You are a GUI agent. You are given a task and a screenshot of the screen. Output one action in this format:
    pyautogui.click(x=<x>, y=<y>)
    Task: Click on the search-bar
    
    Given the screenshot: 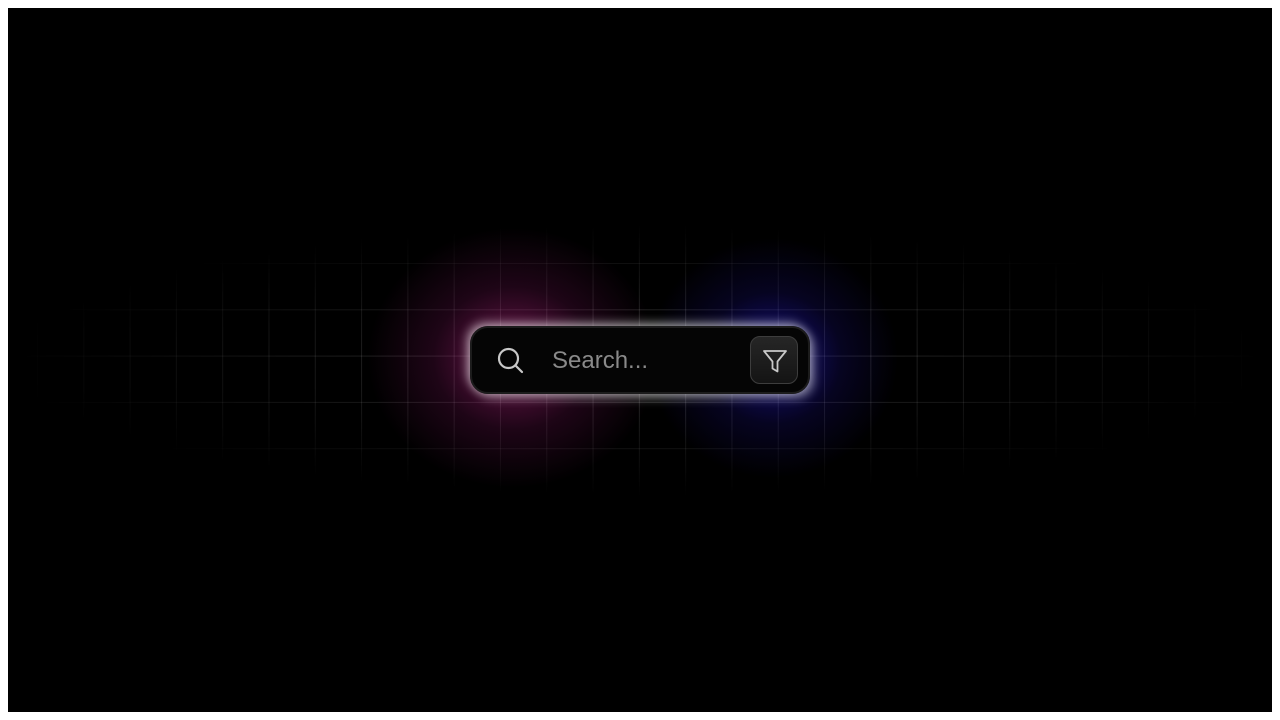 What is the action you would take?
    pyautogui.click(x=640, y=360)
    